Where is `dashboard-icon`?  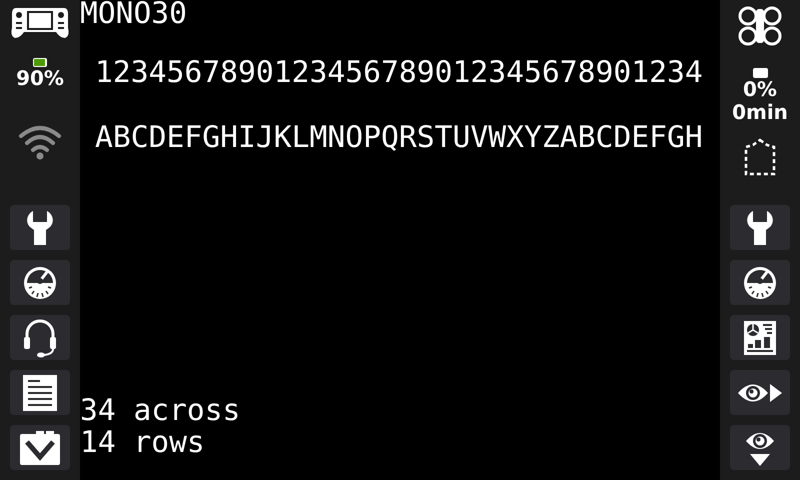 dashboard-icon is located at coordinates (760, 338).